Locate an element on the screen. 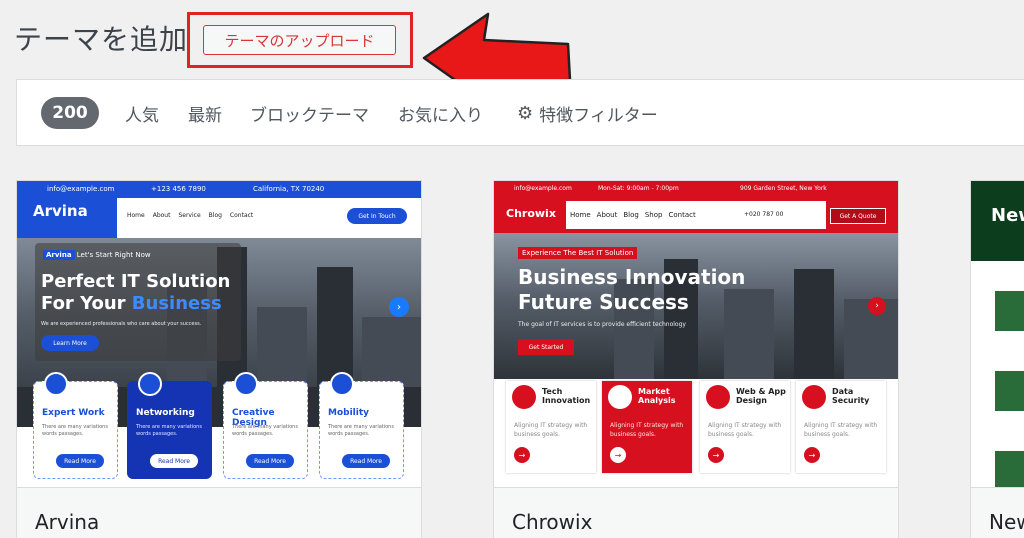 The image size is (1024, 538). filter-bar: 200 人気 最新 ブロックテーマ お気に入り ⚙ 特徴フィルター is located at coordinates (520, 112).